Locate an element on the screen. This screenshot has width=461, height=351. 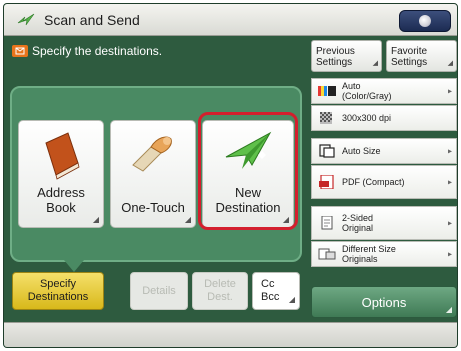
scan-size-icon is located at coordinates (327, 151).